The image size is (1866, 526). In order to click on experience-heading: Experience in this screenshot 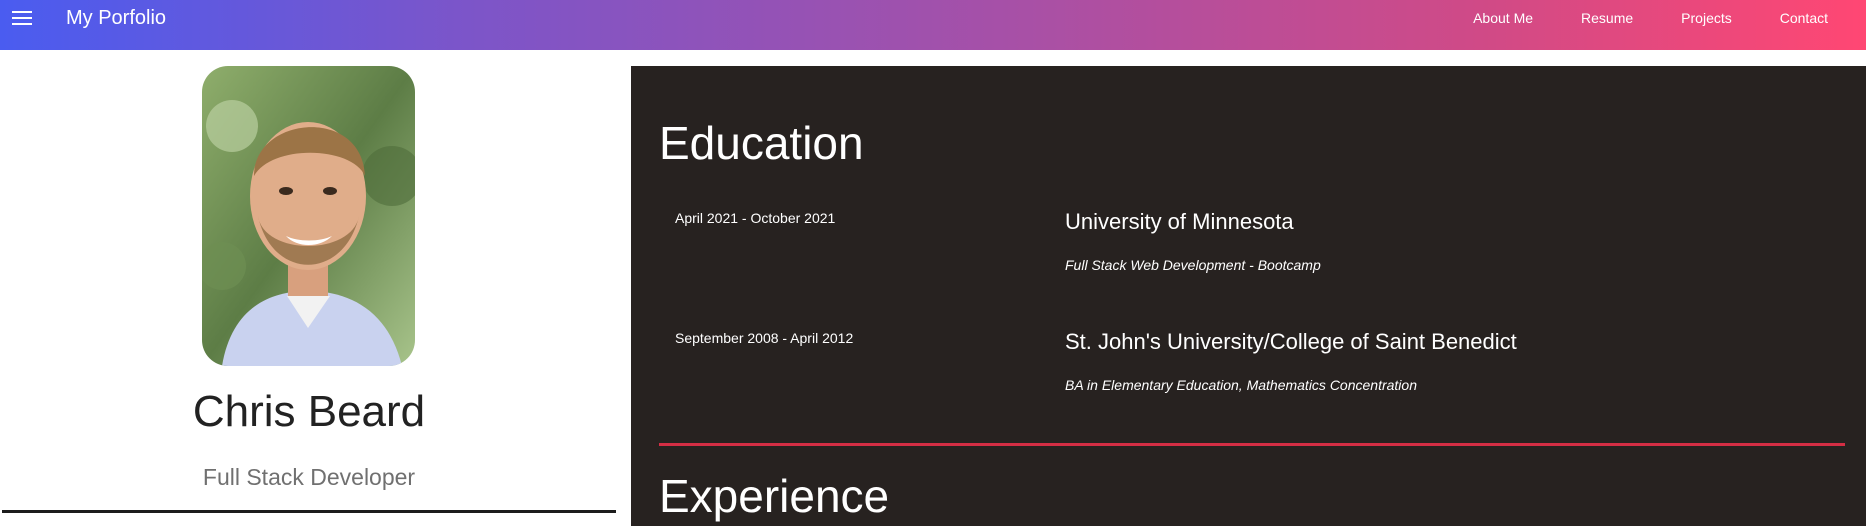, I will do `click(774, 496)`.